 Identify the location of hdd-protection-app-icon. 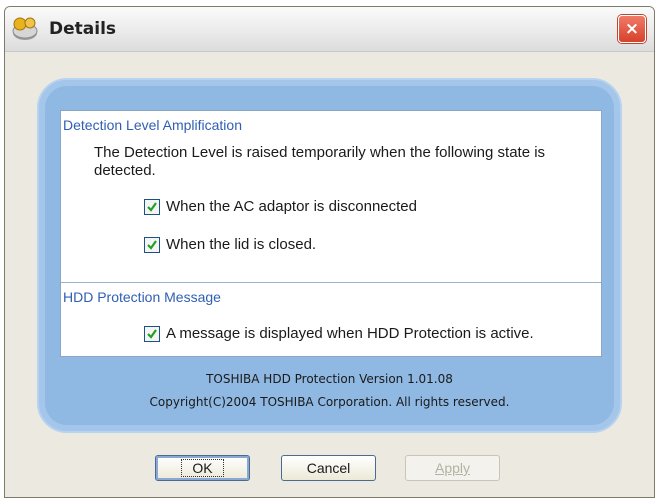
(25, 28).